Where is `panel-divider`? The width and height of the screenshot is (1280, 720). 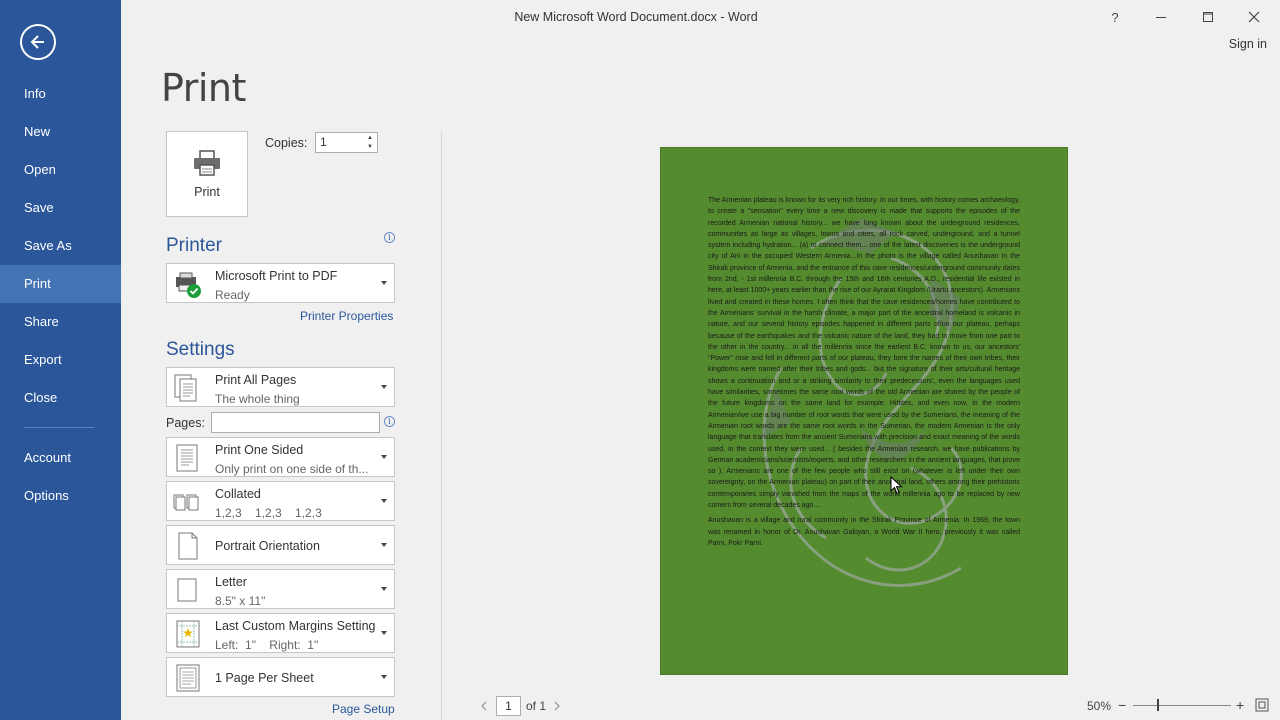 panel-divider is located at coordinates (441, 425).